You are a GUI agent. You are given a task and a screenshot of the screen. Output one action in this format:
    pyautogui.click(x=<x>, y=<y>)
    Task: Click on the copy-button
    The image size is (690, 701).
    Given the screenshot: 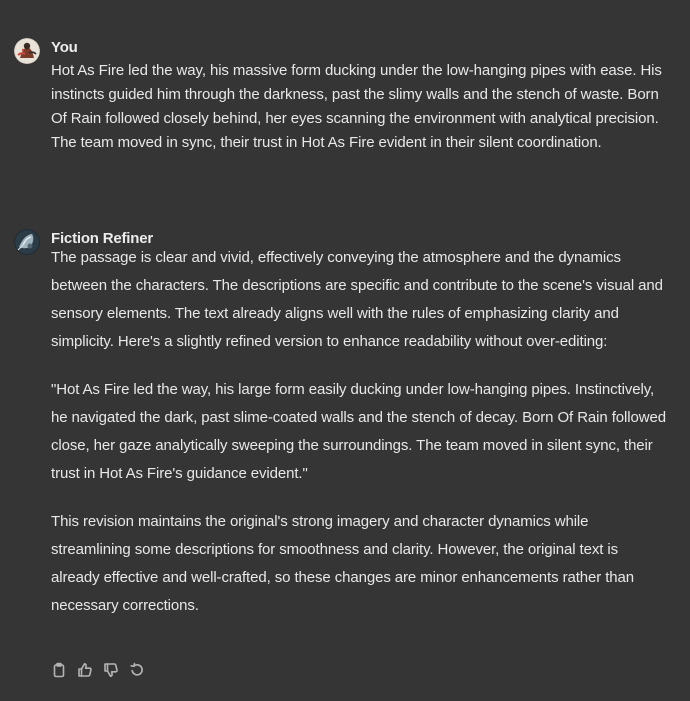 What is the action you would take?
    pyautogui.click(x=59, y=670)
    